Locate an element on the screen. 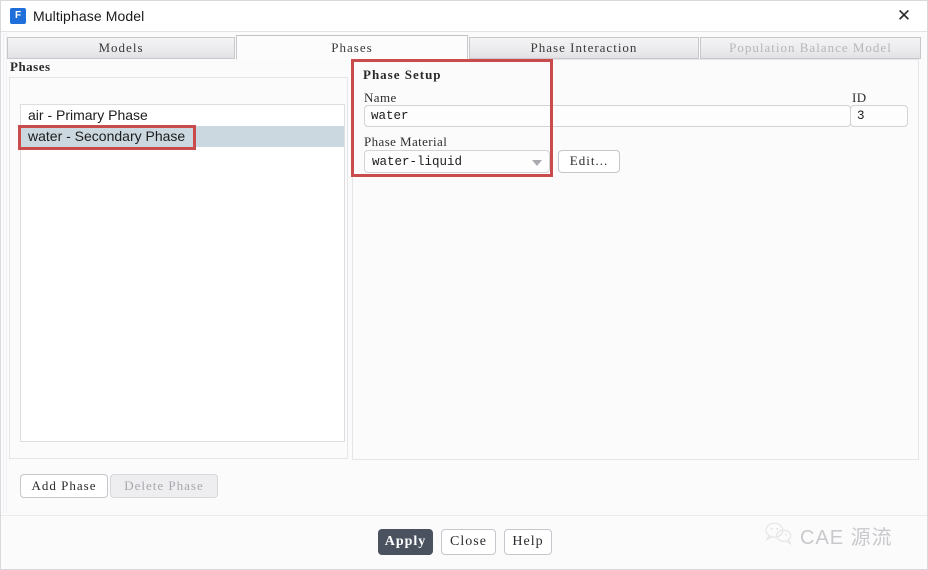  list-item: air - Primary Phase is located at coordinates (182, 115).